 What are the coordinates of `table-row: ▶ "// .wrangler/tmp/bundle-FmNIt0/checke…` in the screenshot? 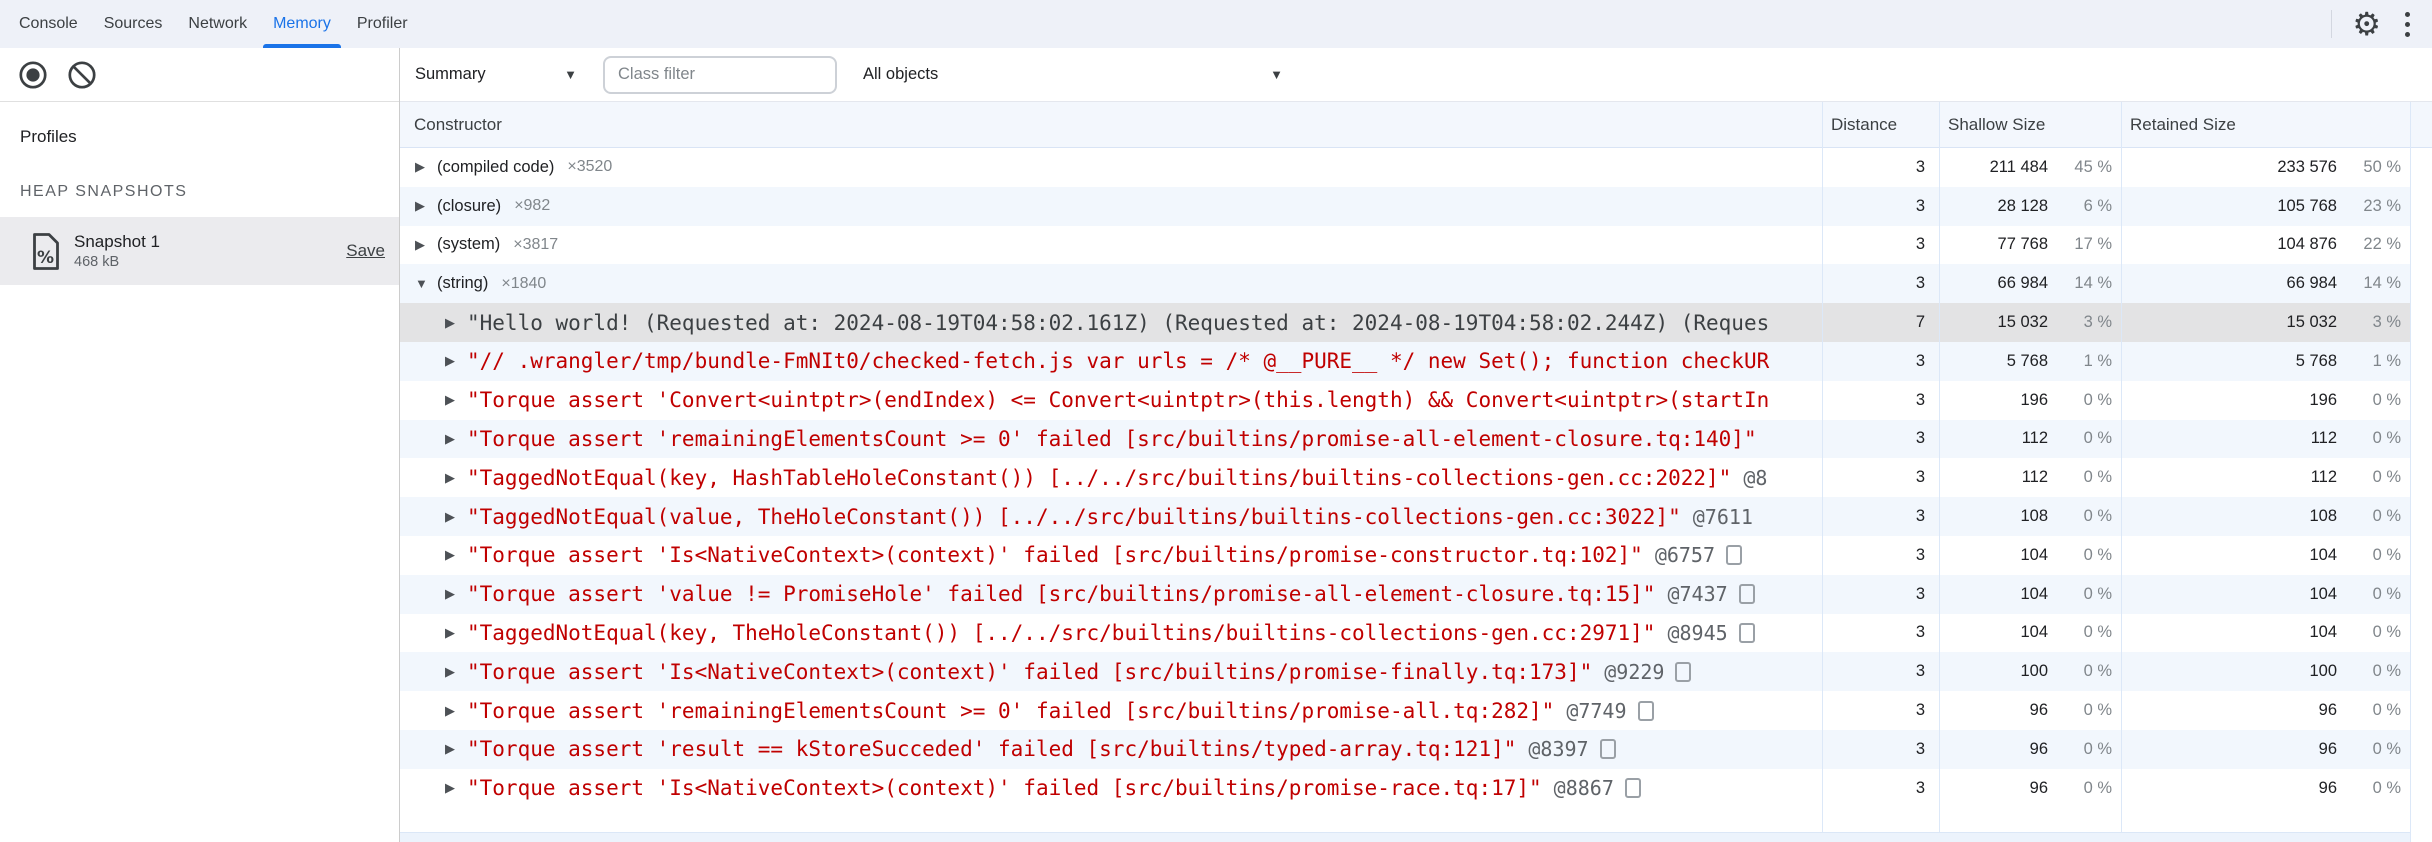 It's located at (1405, 361).